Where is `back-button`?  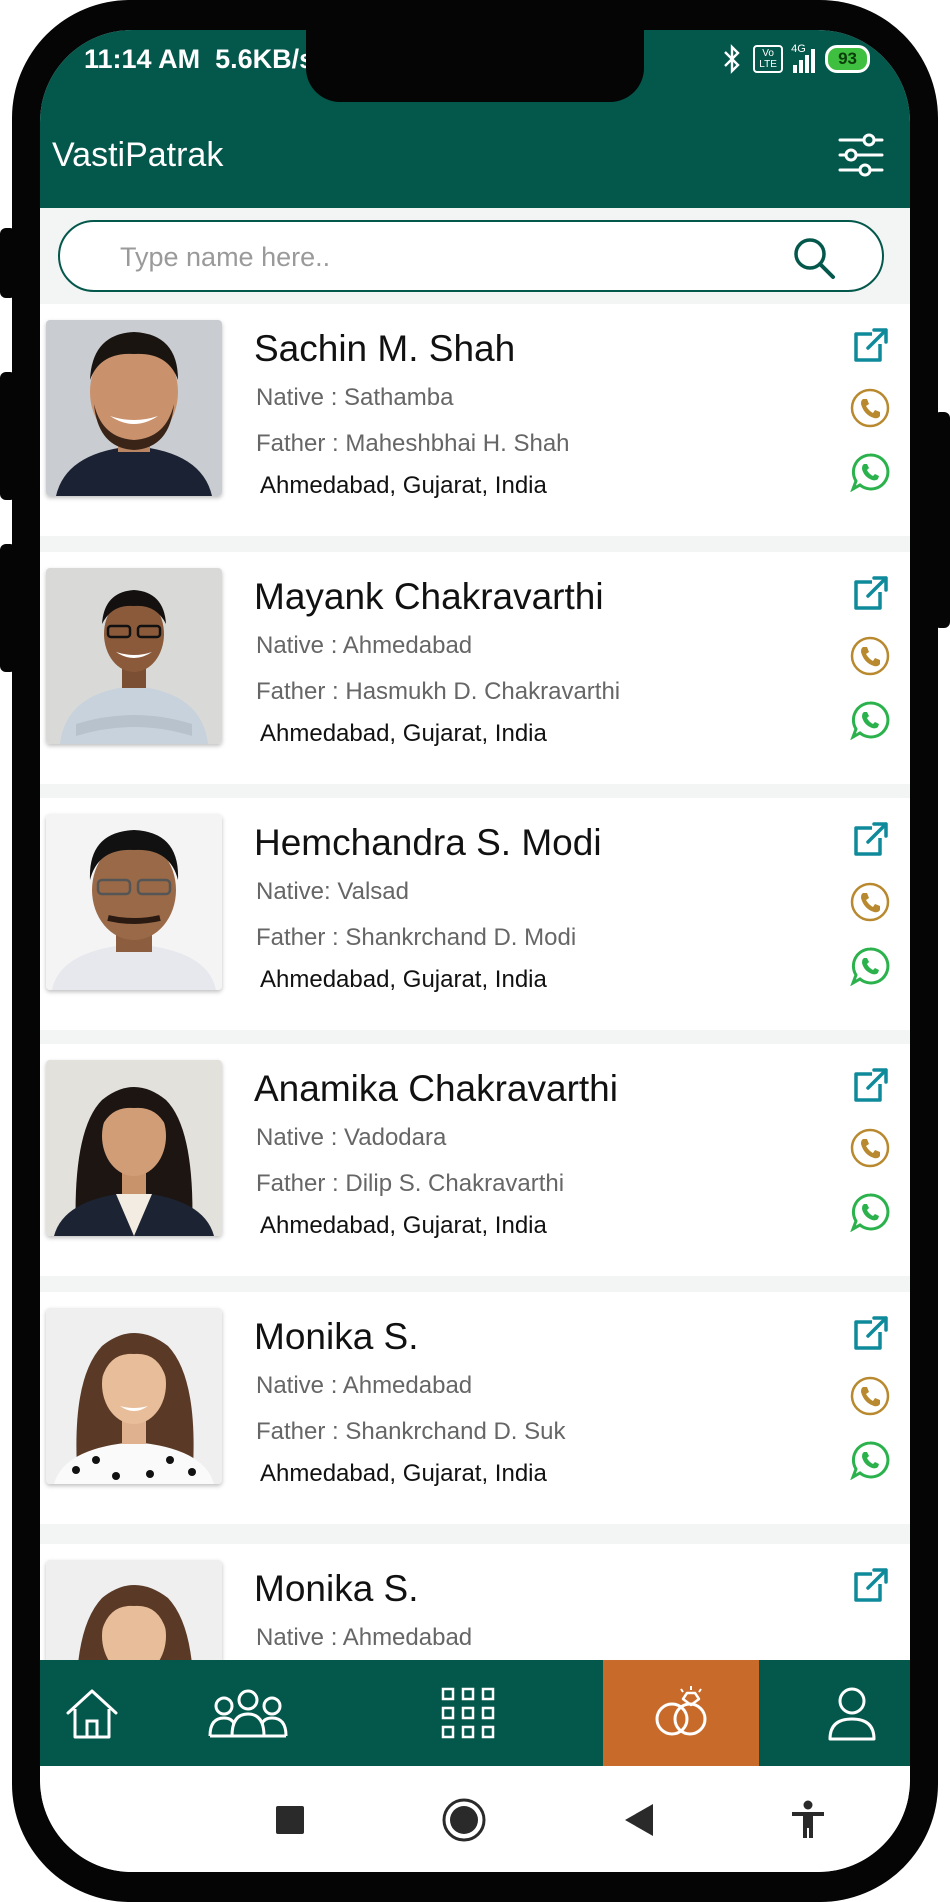
back-button is located at coordinates (638, 1820).